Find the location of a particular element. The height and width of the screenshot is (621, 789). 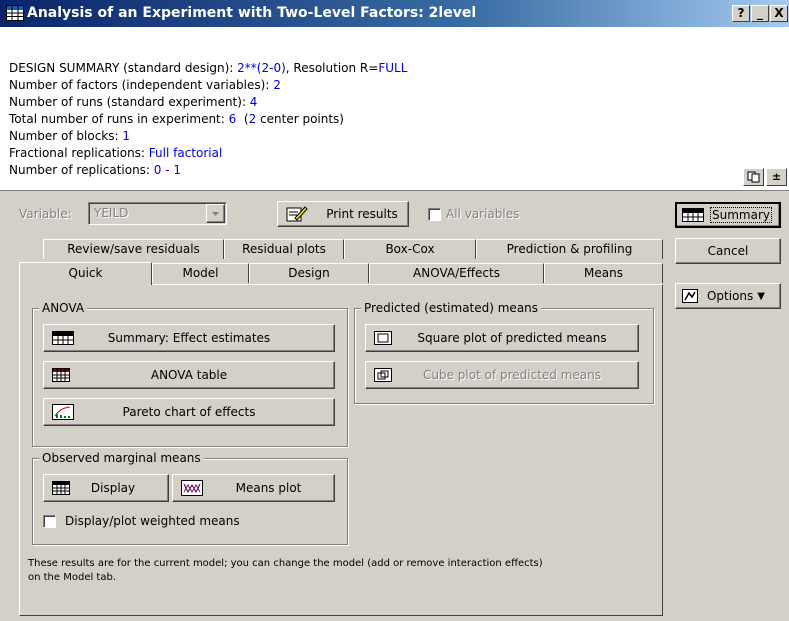

predicted-means-group: Predicted (estimated) means is located at coordinates (504, 352).